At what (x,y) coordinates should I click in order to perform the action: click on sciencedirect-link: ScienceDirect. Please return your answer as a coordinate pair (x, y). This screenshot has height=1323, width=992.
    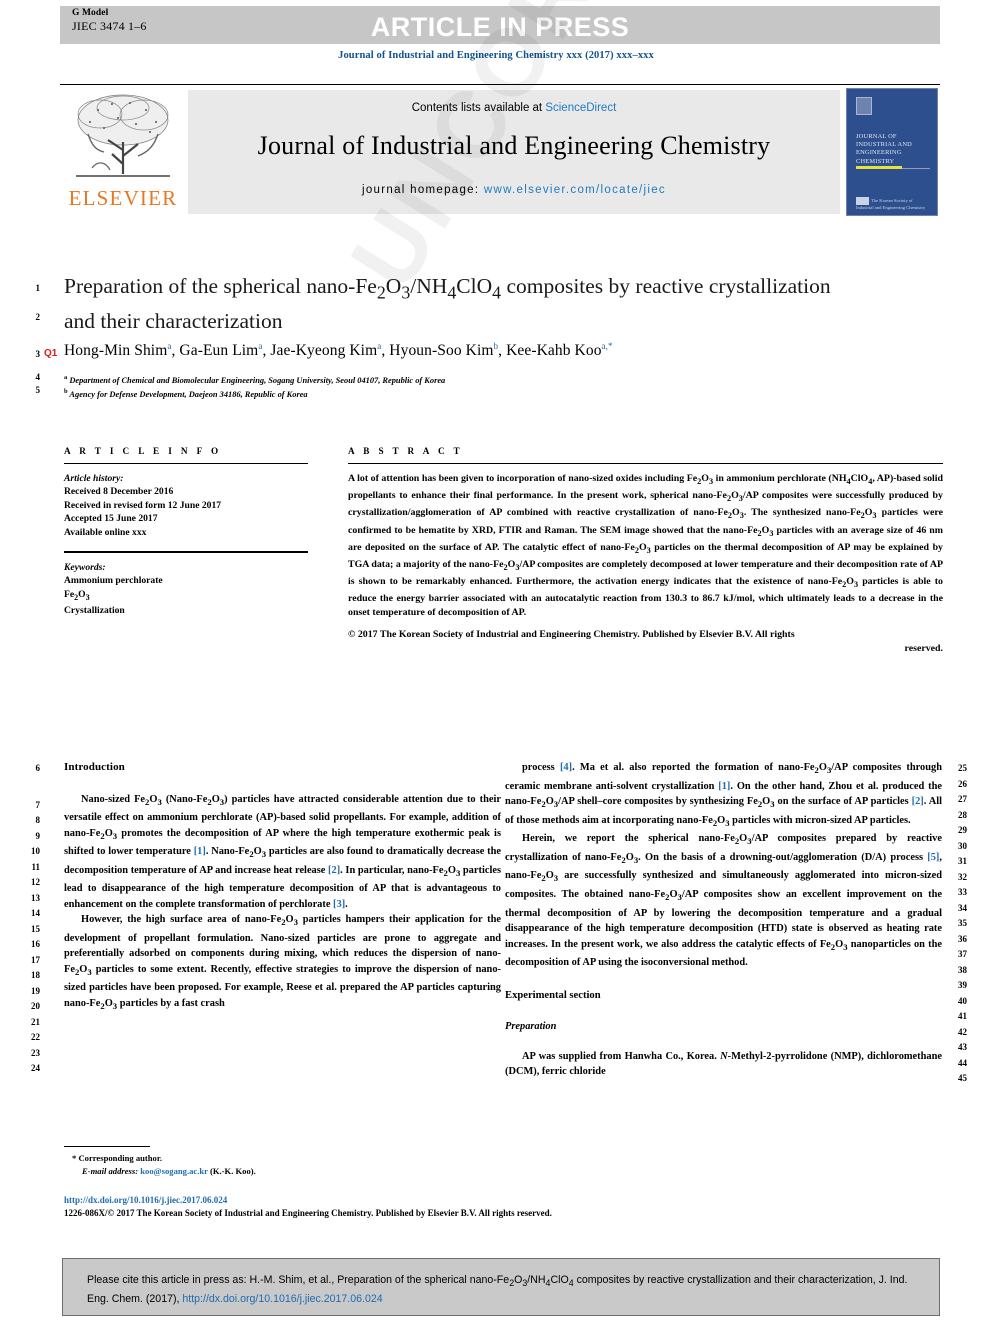
    Looking at the image, I should click on (580, 108).